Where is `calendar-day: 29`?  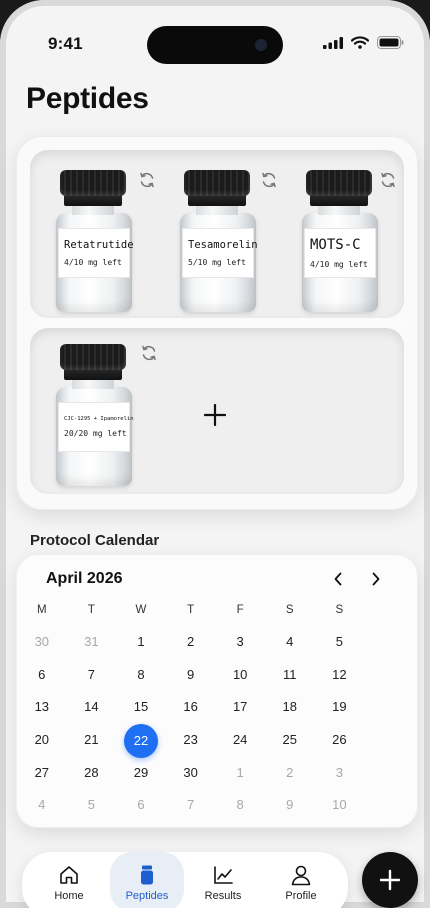
calendar-day: 29 is located at coordinates (141, 773).